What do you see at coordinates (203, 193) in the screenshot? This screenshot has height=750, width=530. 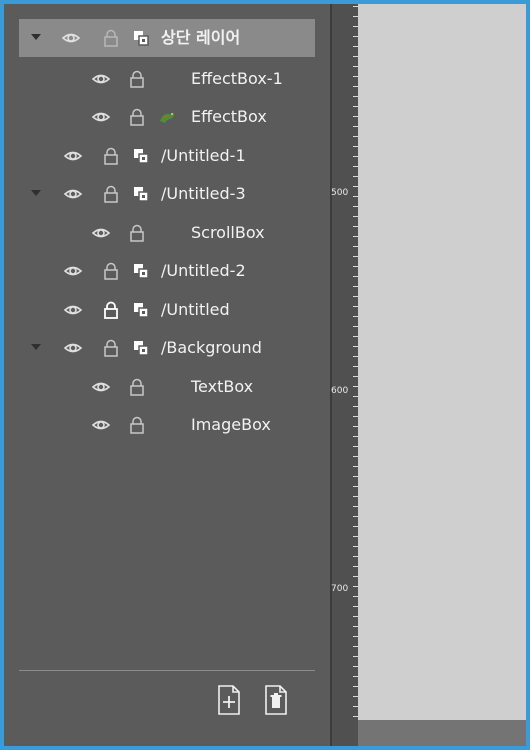 I see `layer-name: /Untitled-3` at bounding box center [203, 193].